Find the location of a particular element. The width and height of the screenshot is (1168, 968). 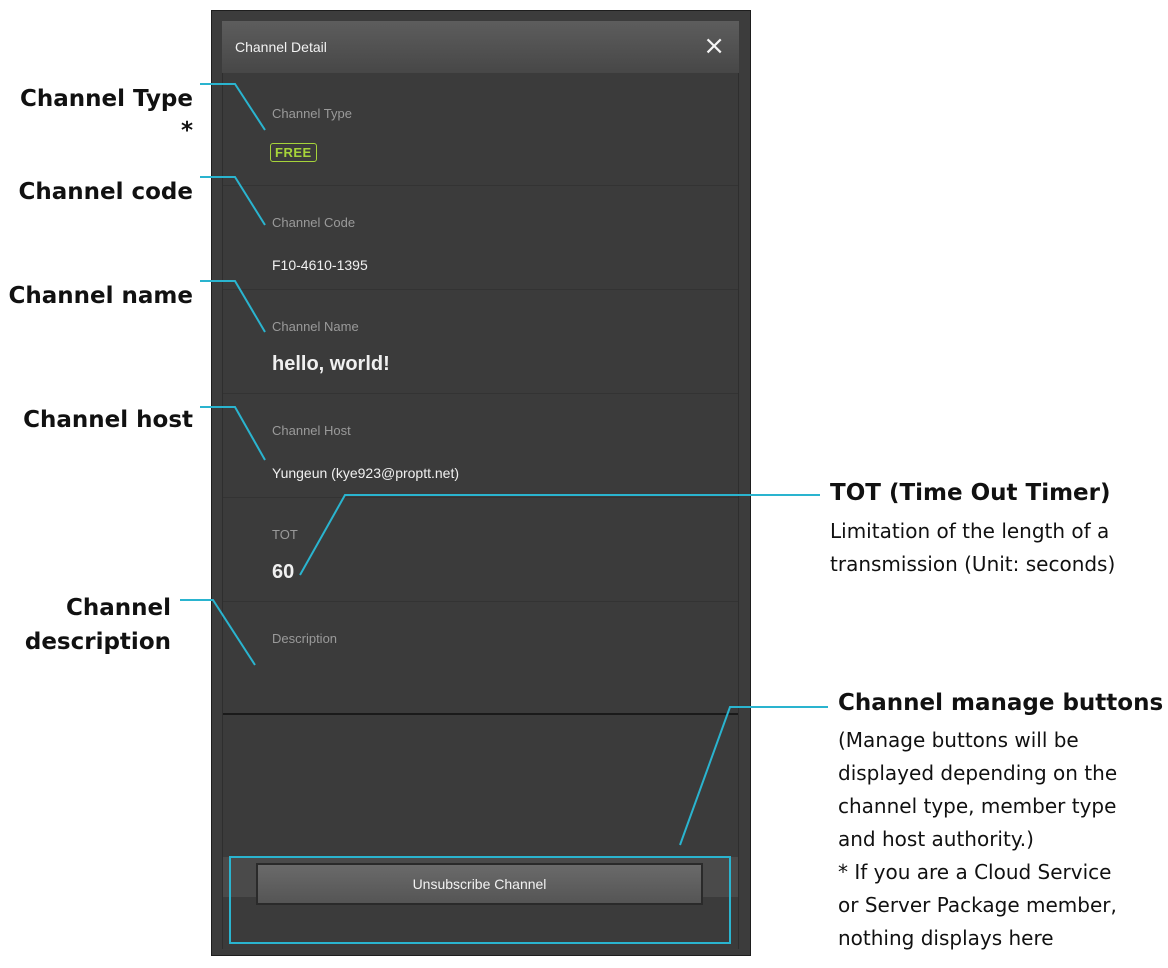

annotation-manage-body-6: or Server Package member, is located at coordinates (977, 905).